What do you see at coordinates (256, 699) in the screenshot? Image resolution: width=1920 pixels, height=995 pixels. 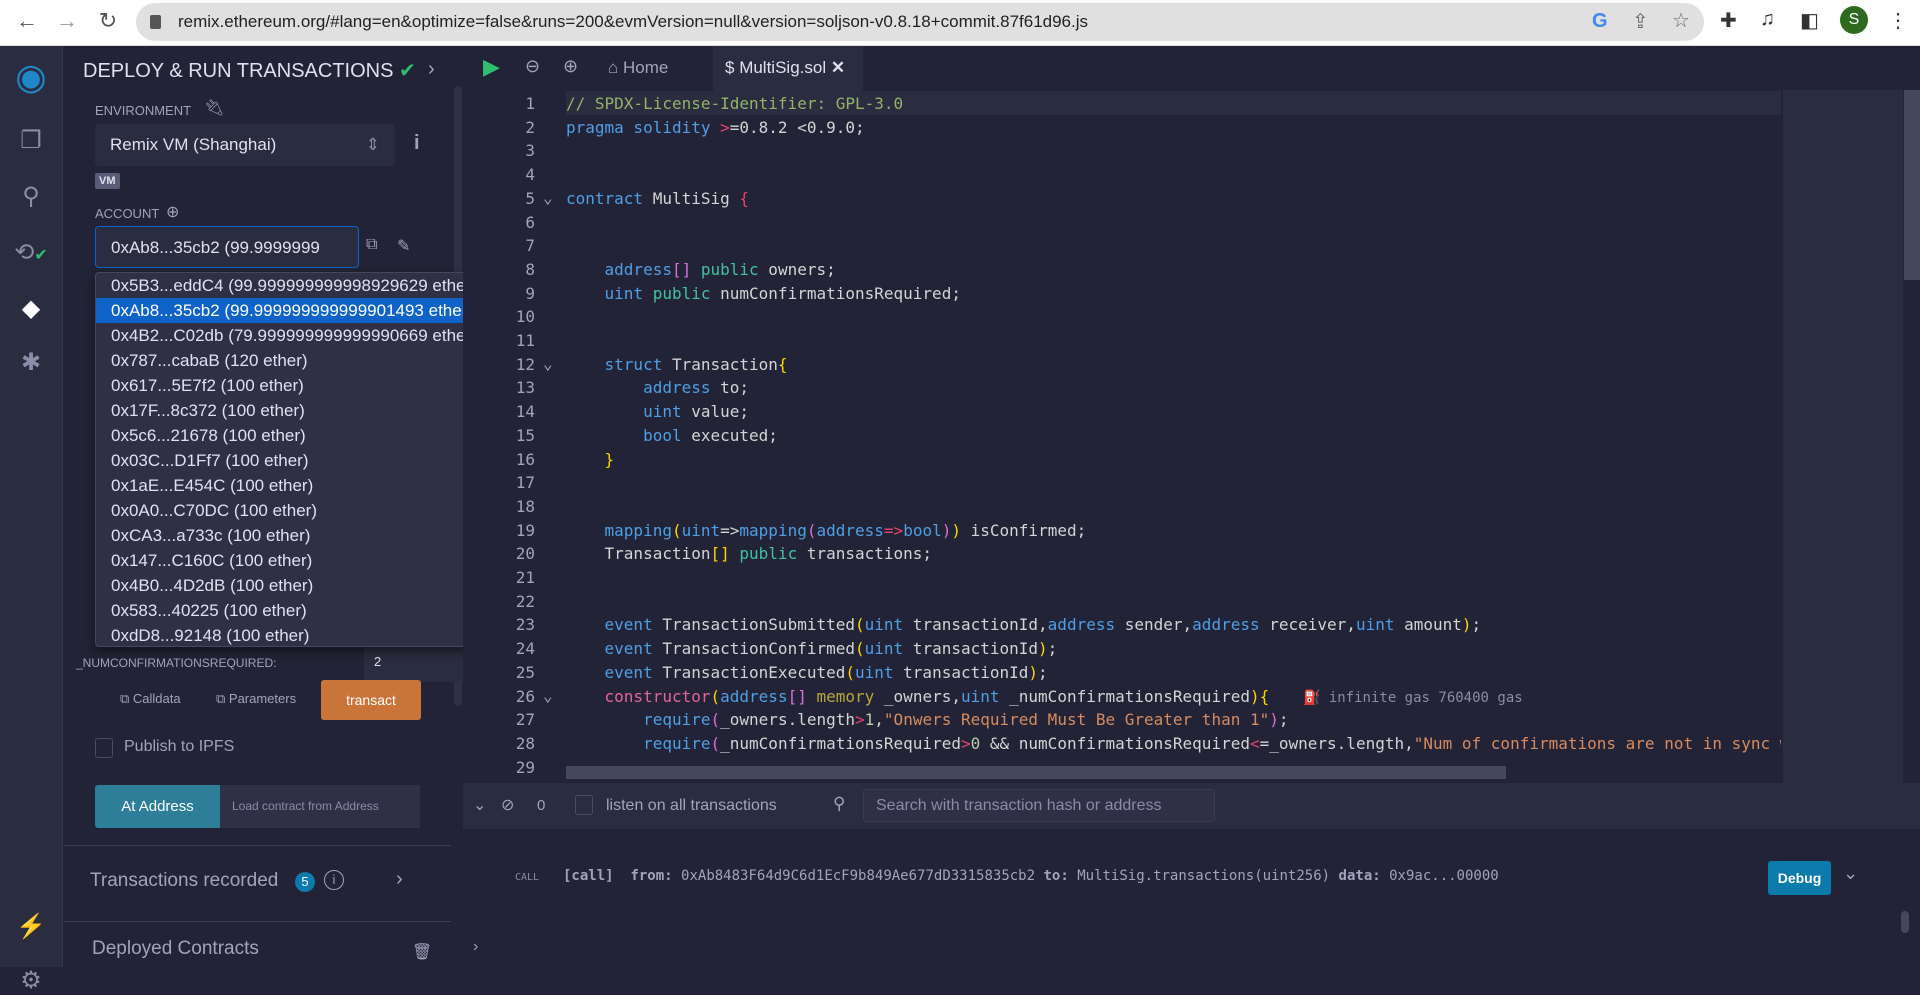 I see `parameters-button: ⧉ Parameters` at bounding box center [256, 699].